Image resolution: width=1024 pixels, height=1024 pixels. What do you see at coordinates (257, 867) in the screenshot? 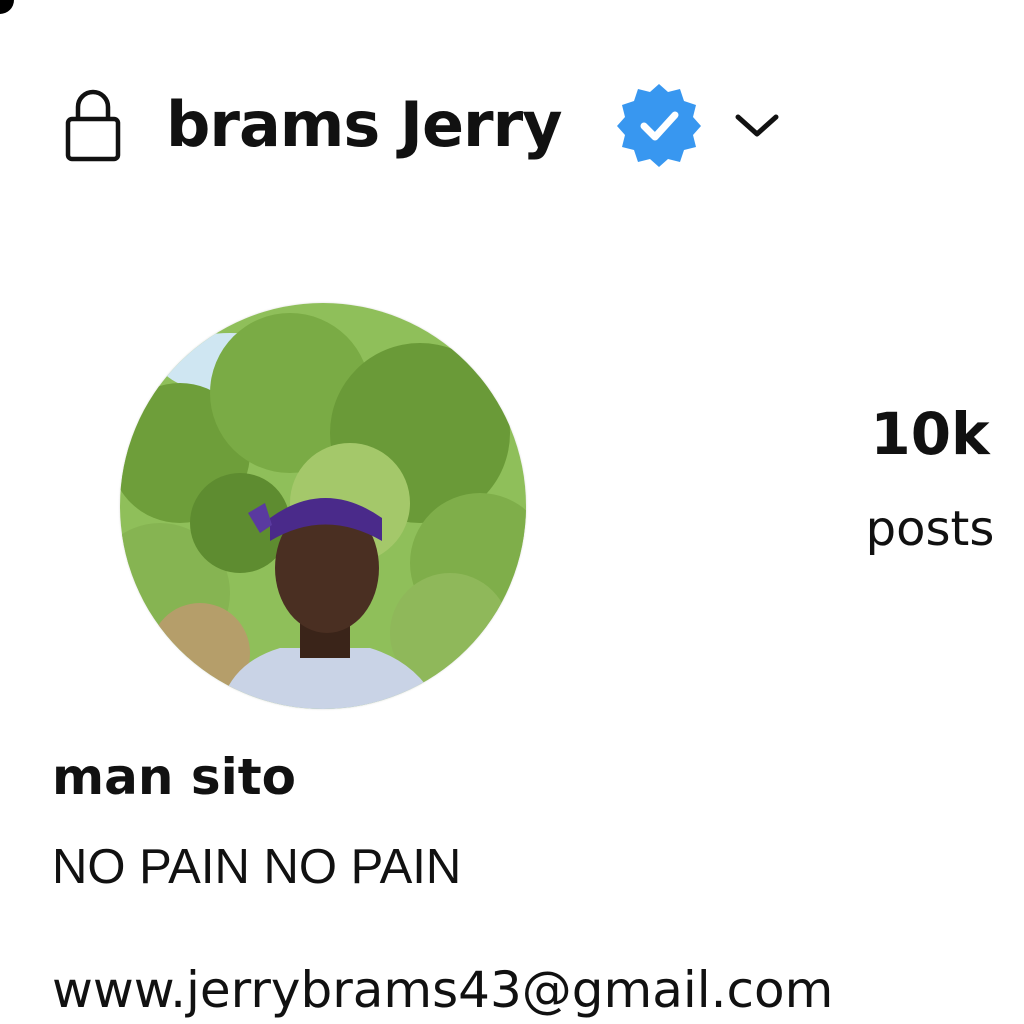
I see `bio-text: NO PAIN NO PAIN` at bounding box center [257, 867].